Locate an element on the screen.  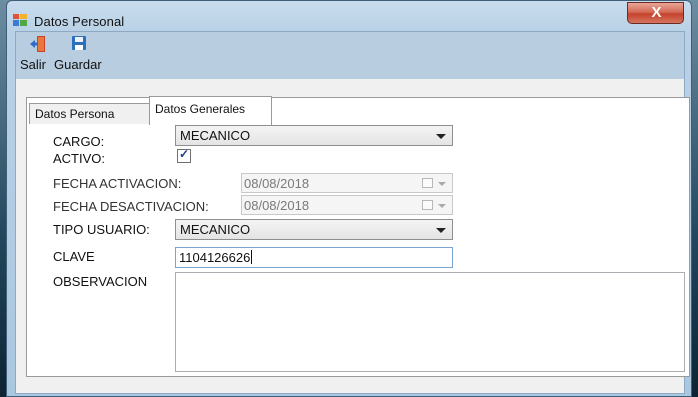
fecha-activacion-value: 08/08/2018 is located at coordinates (277, 183).